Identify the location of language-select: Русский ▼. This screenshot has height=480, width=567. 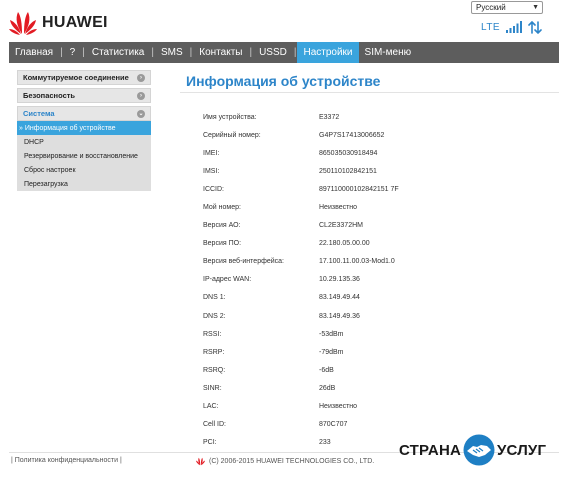
(507, 7).